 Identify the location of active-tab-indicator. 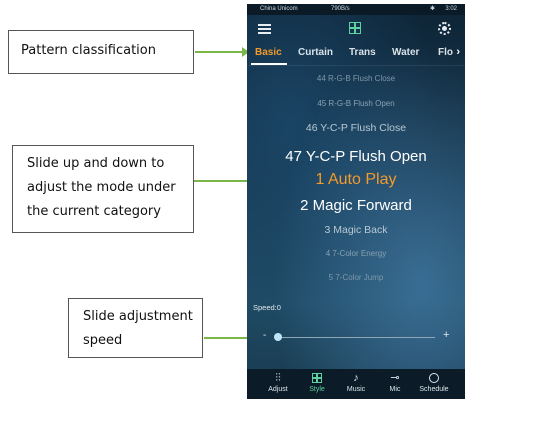
(269, 64).